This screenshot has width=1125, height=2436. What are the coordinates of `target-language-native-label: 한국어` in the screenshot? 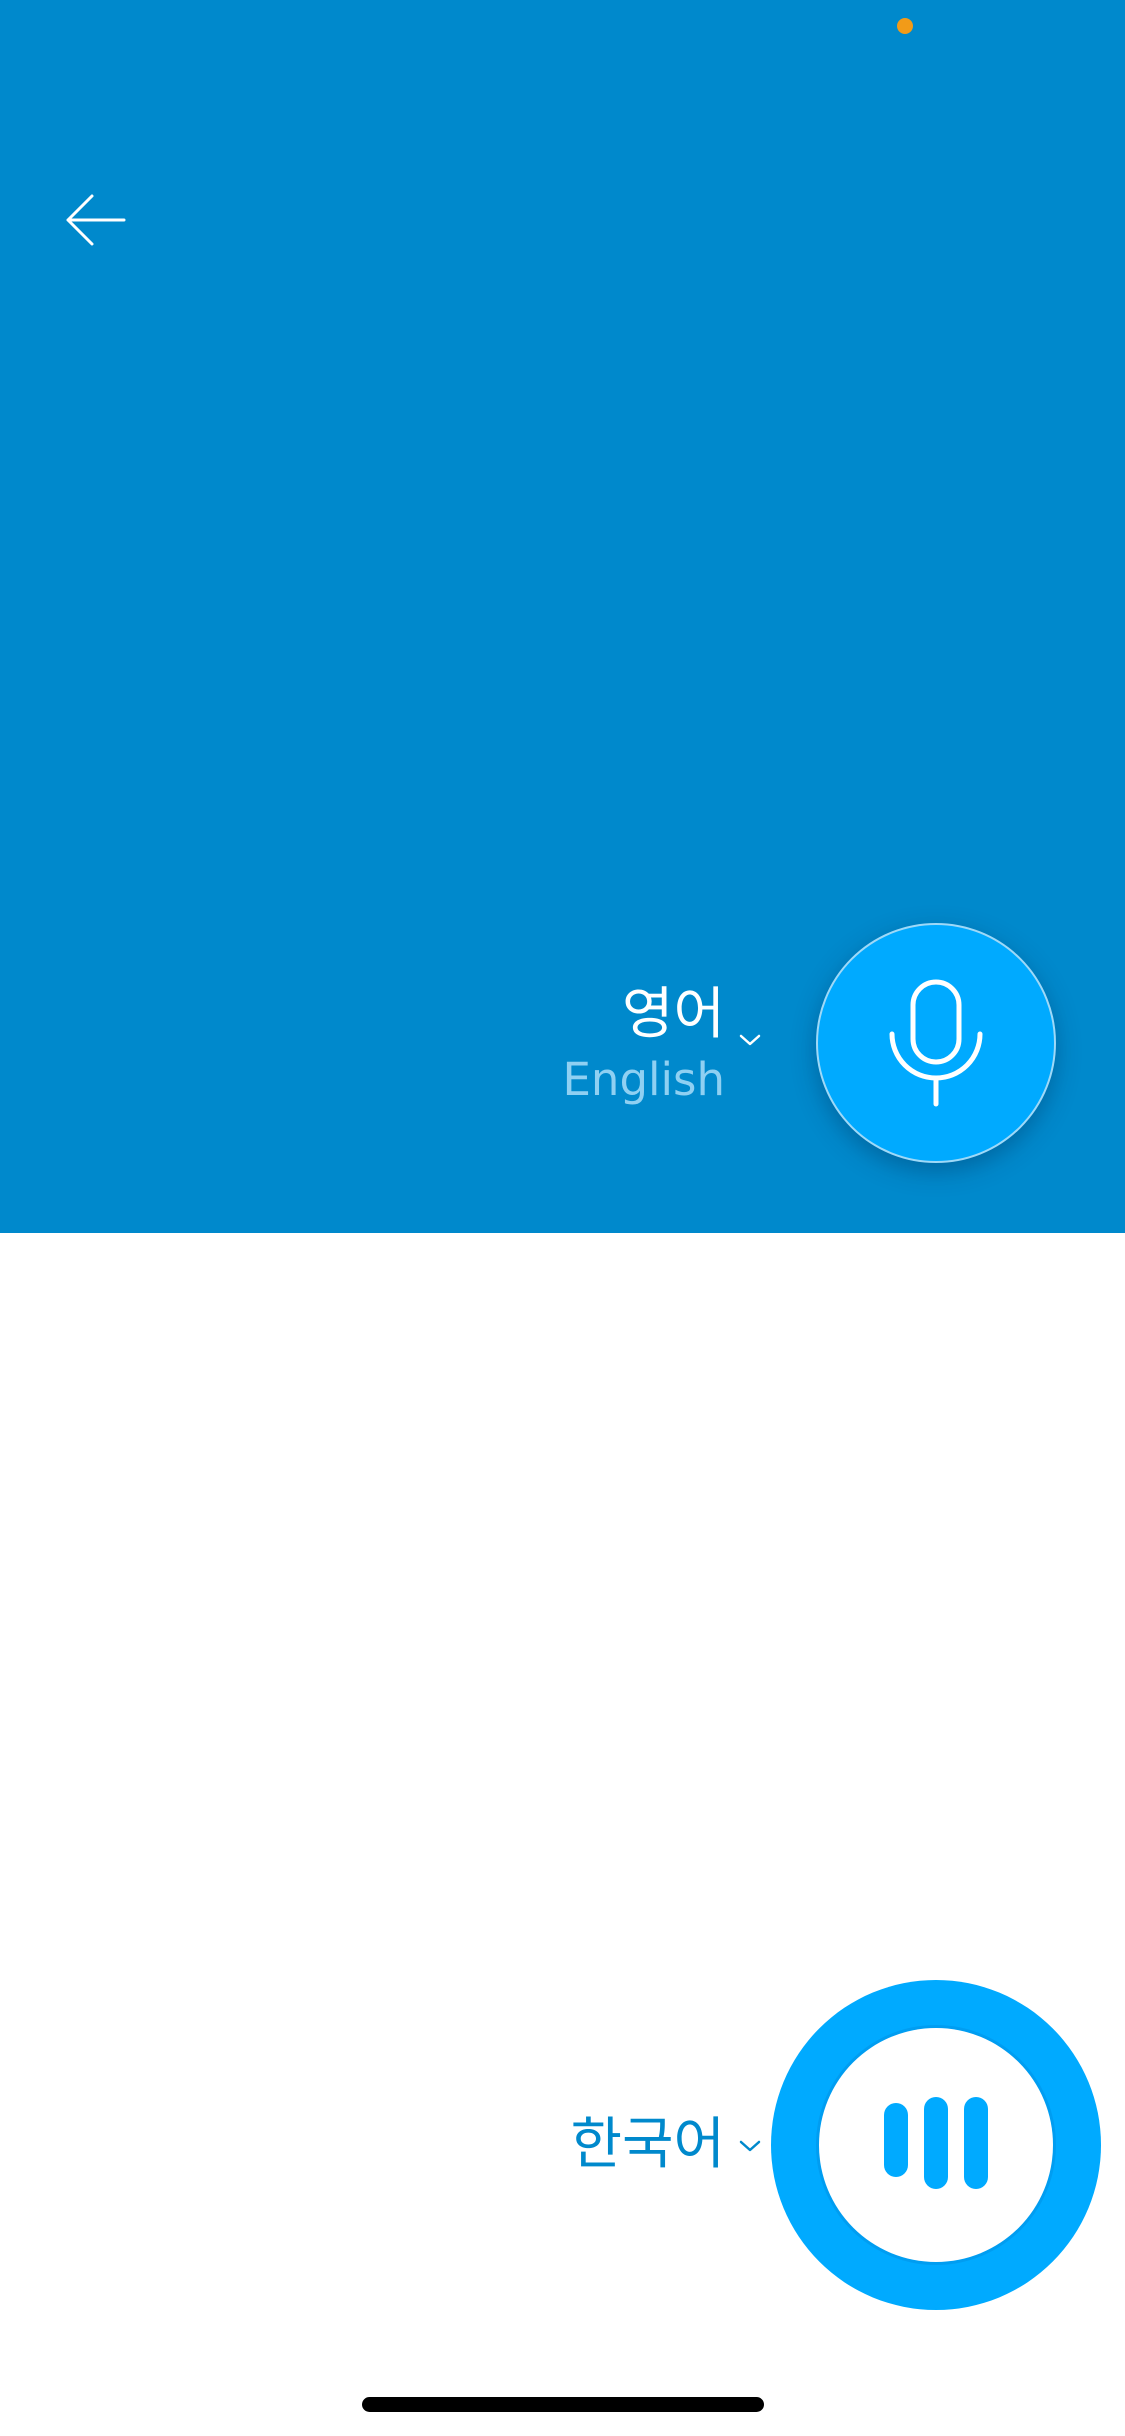 It's located at (647, 2144).